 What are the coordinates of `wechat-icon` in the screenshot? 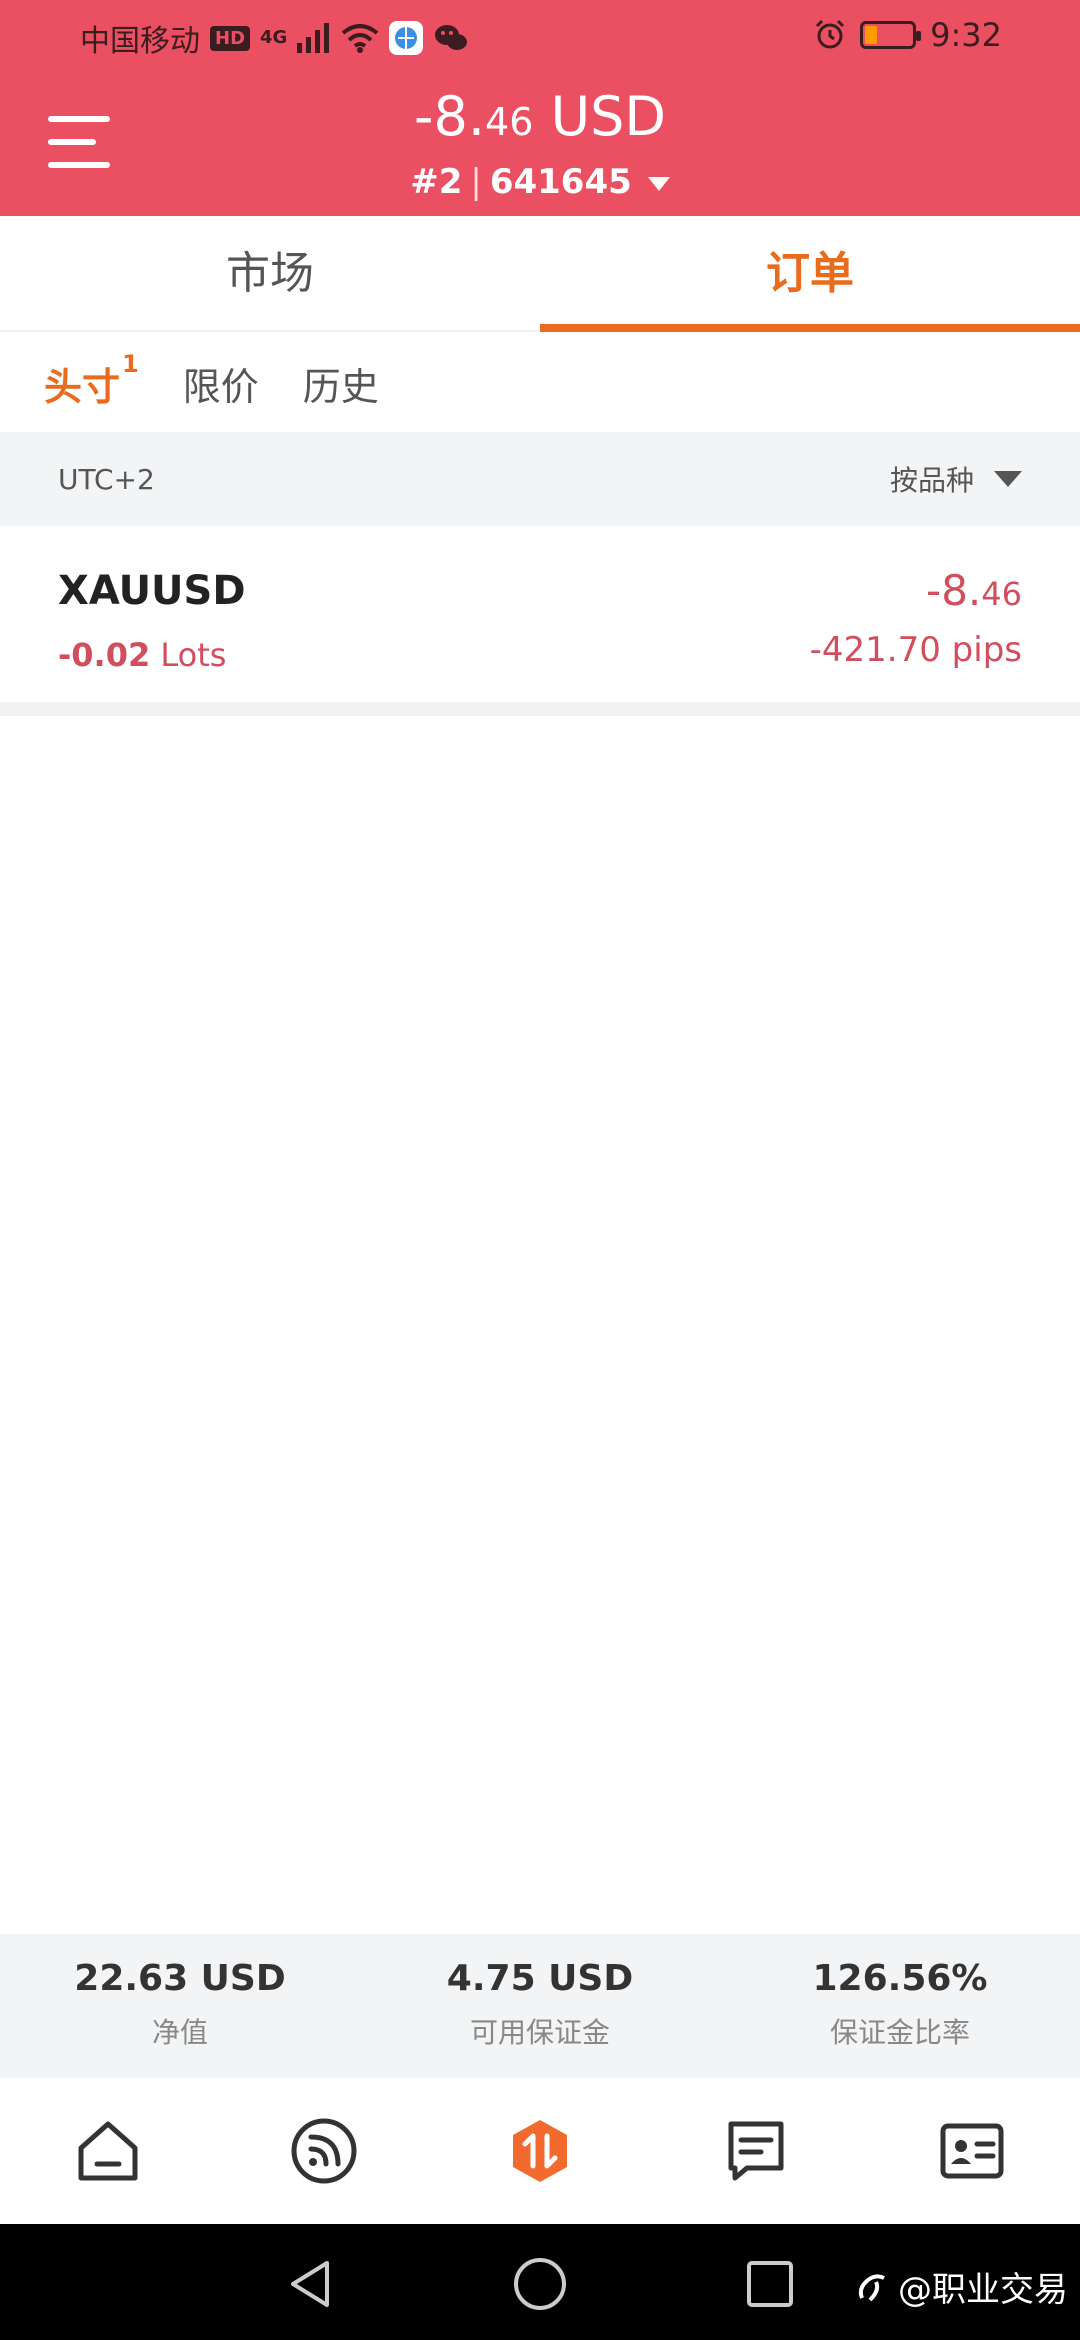 It's located at (451, 37).